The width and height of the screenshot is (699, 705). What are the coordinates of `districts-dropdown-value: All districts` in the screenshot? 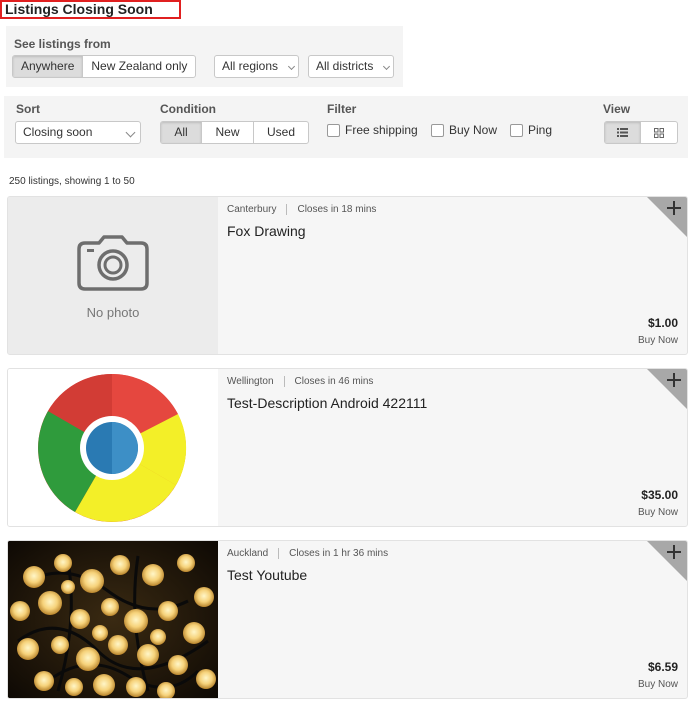 It's located at (345, 66).